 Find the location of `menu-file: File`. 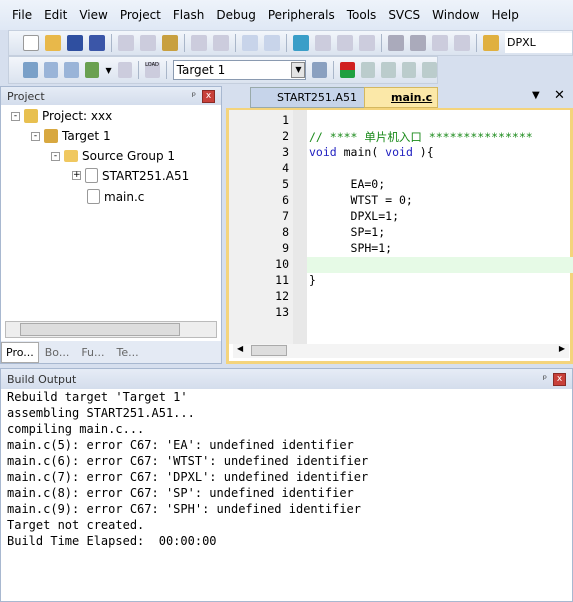

menu-file: File is located at coordinates (22, 15).